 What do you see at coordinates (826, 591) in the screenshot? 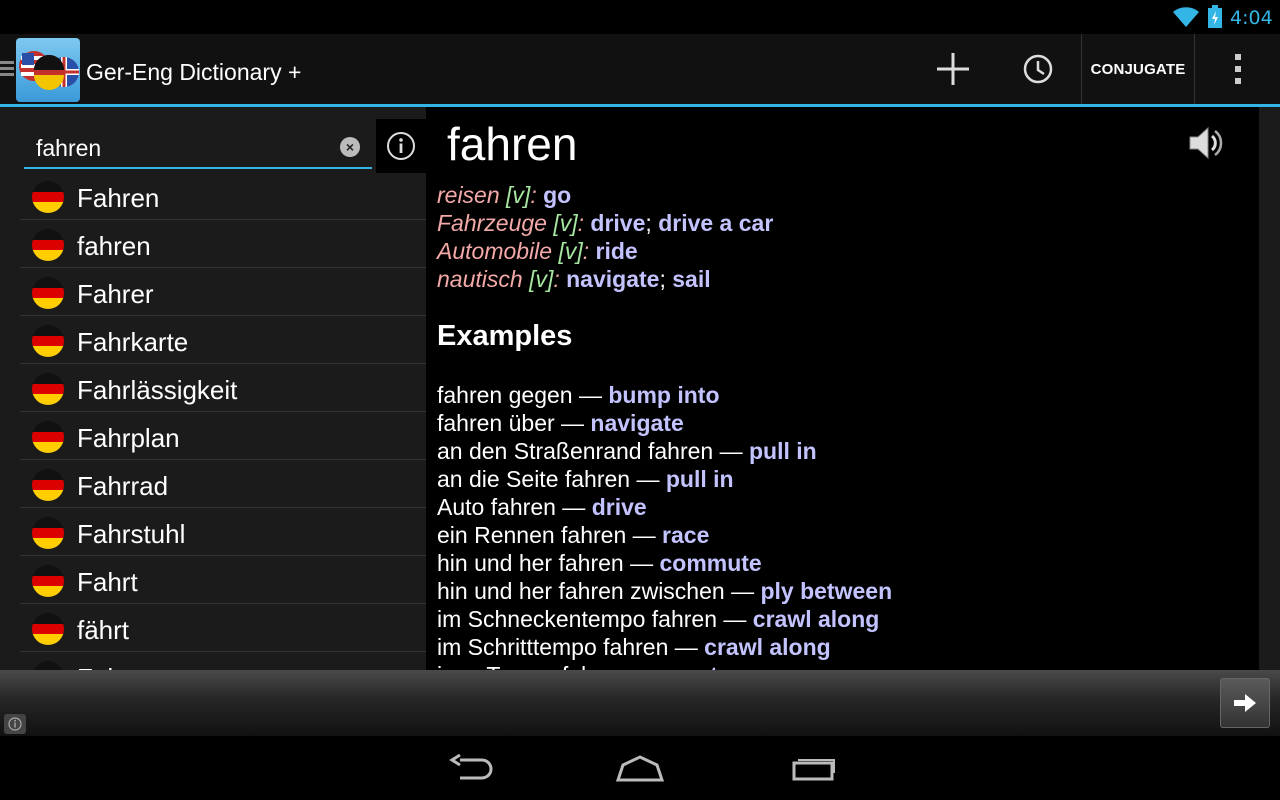
I see `example-translation: ply between` at bounding box center [826, 591].